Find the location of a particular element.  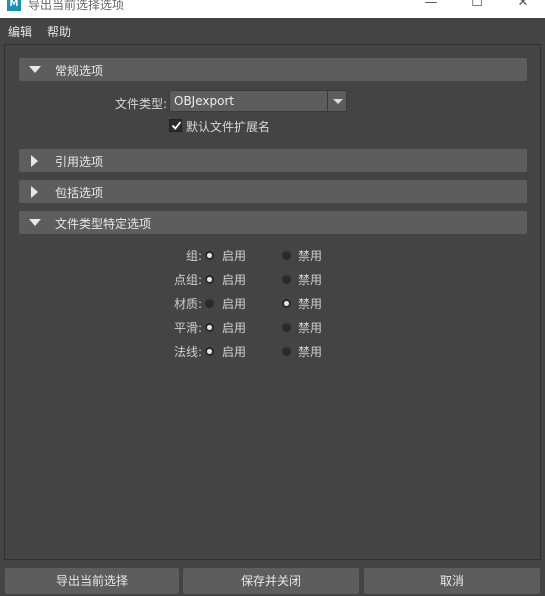

save-and-close-button: 保存并关闭 is located at coordinates (271, 581).